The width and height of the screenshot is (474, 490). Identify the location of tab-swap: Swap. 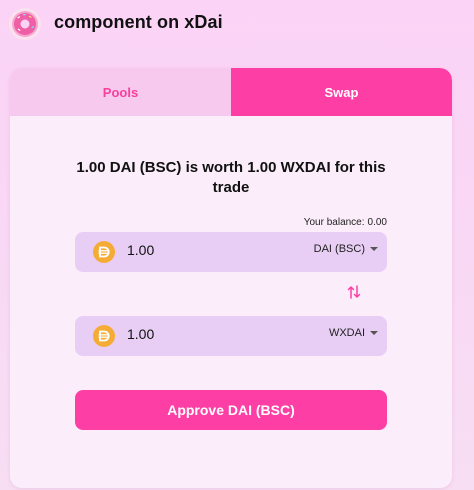
(341, 92).